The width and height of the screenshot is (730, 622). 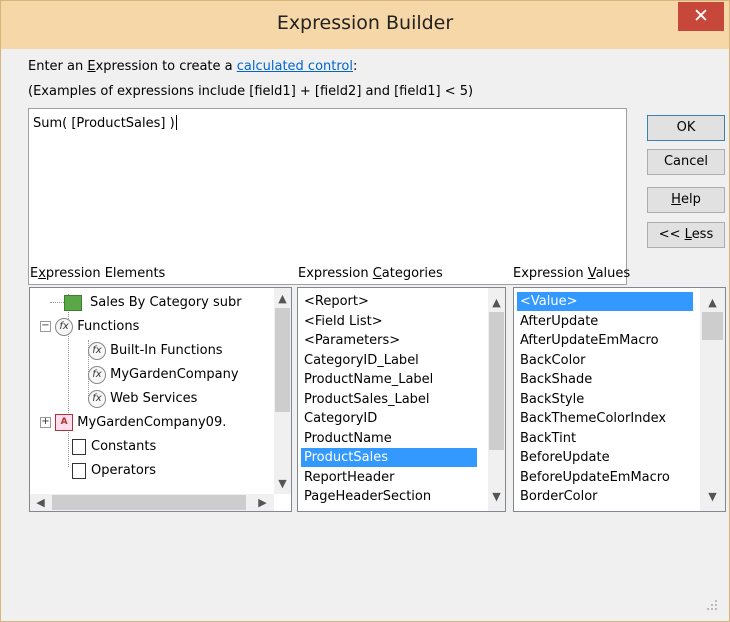 What do you see at coordinates (42, 273) in the screenshot?
I see `label-accelerator: x` at bounding box center [42, 273].